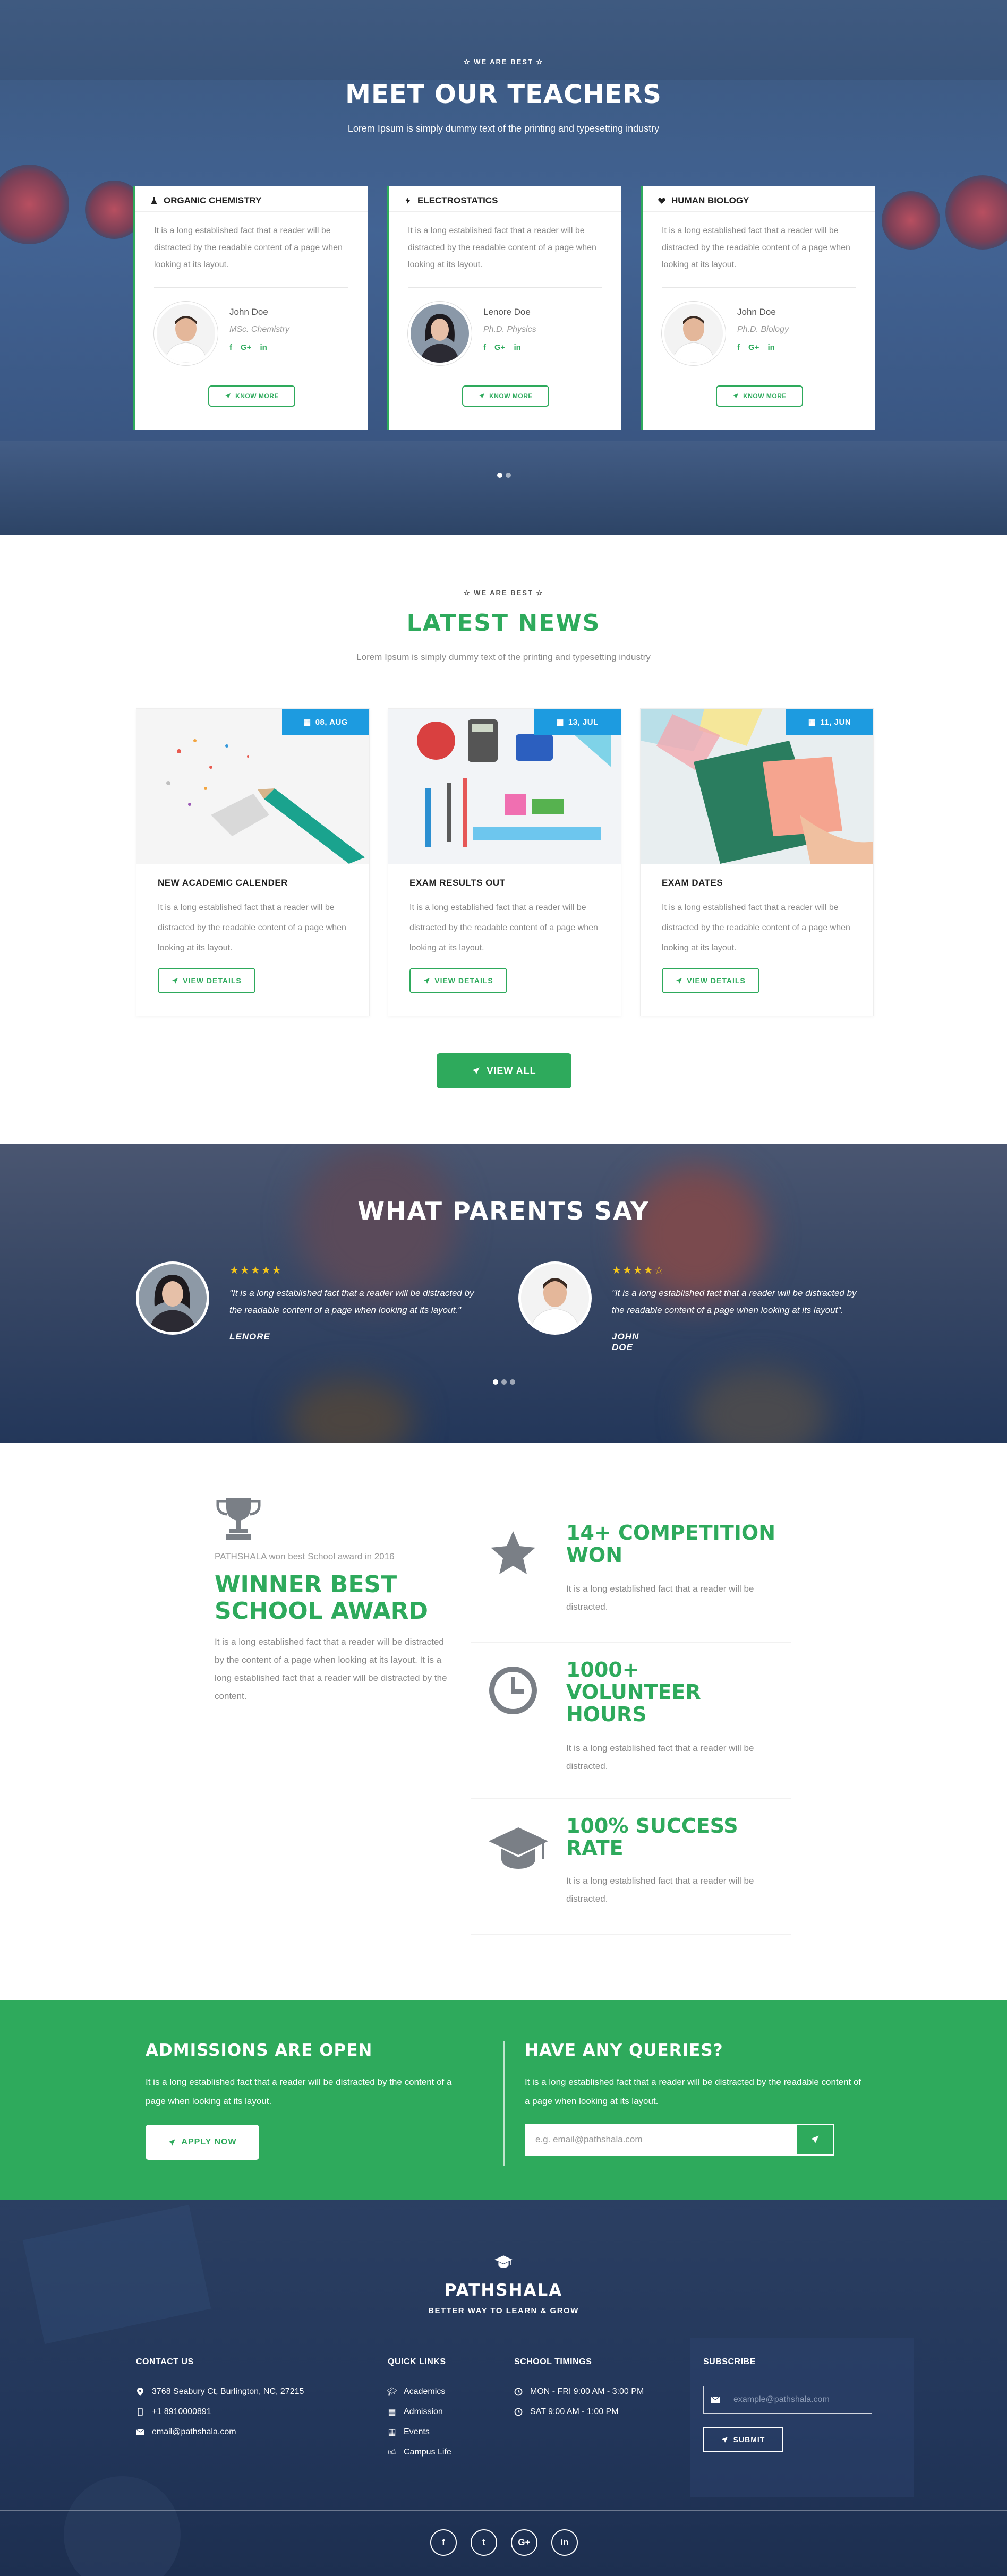  Describe the element at coordinates (660, 2140) in the screenshot. I see `query-email-input: e.g. email@pathshala.com` at that location.